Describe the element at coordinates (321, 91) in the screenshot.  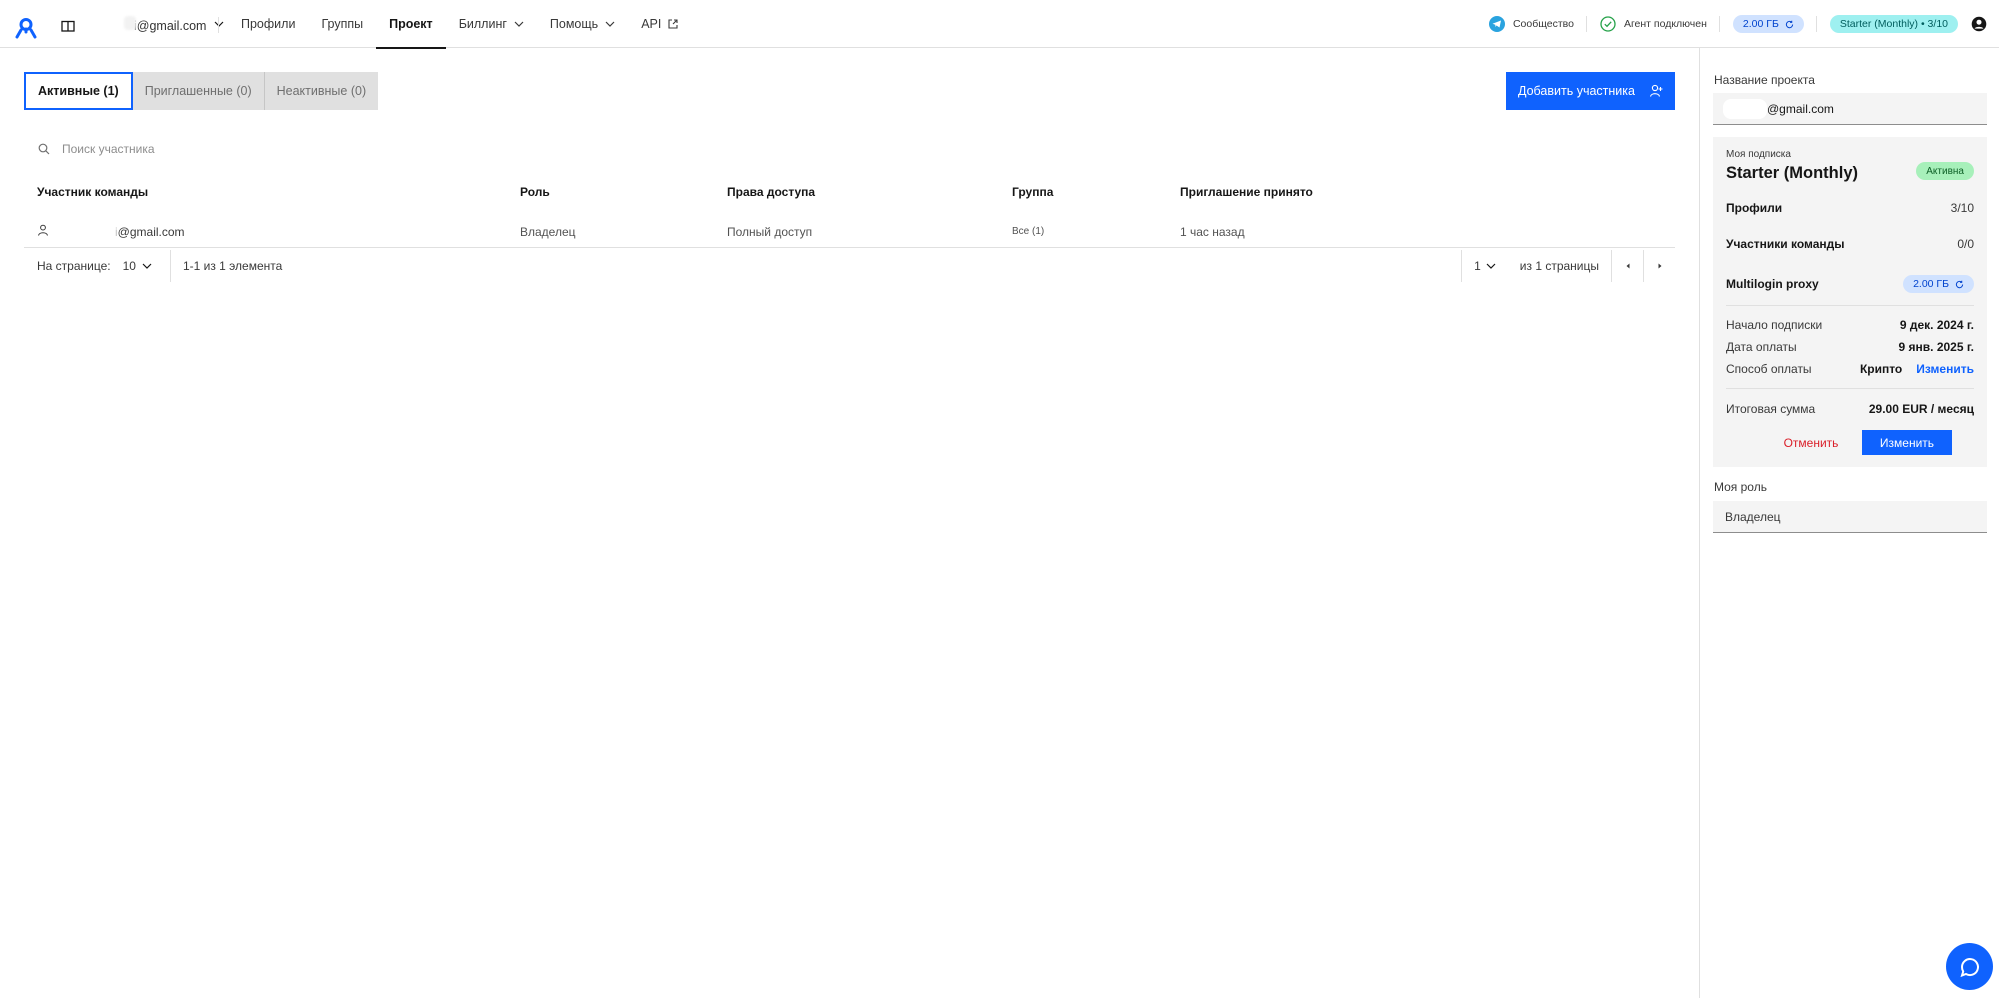
I see `tab-inactive: Неактивные (0)` at that location.